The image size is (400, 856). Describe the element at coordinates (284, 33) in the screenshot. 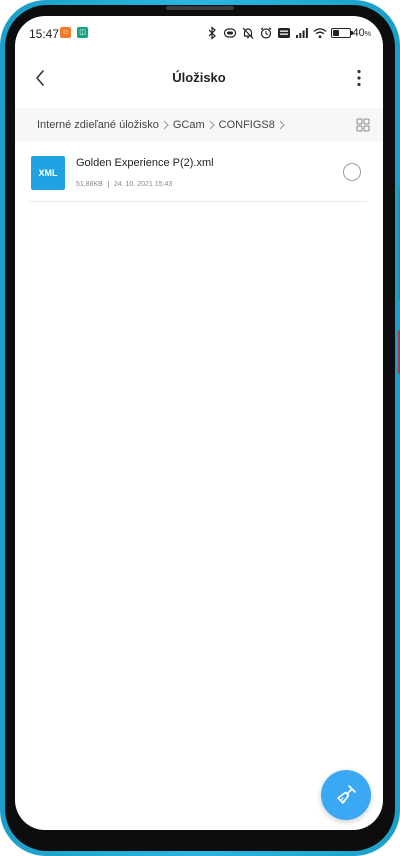

I see `volte-icon` at that location.